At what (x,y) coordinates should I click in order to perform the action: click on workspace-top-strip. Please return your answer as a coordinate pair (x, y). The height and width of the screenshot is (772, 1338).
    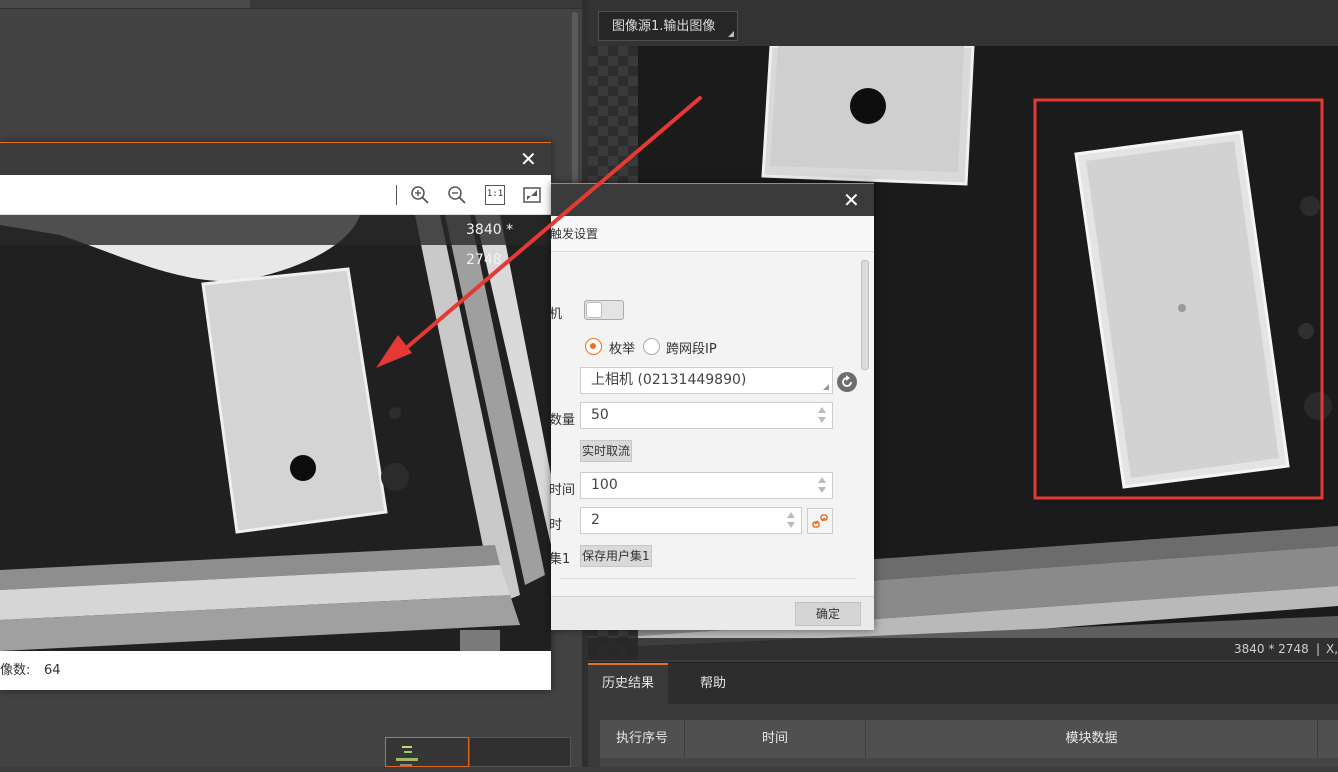
    Looking at the image, I should click on (291, 4).